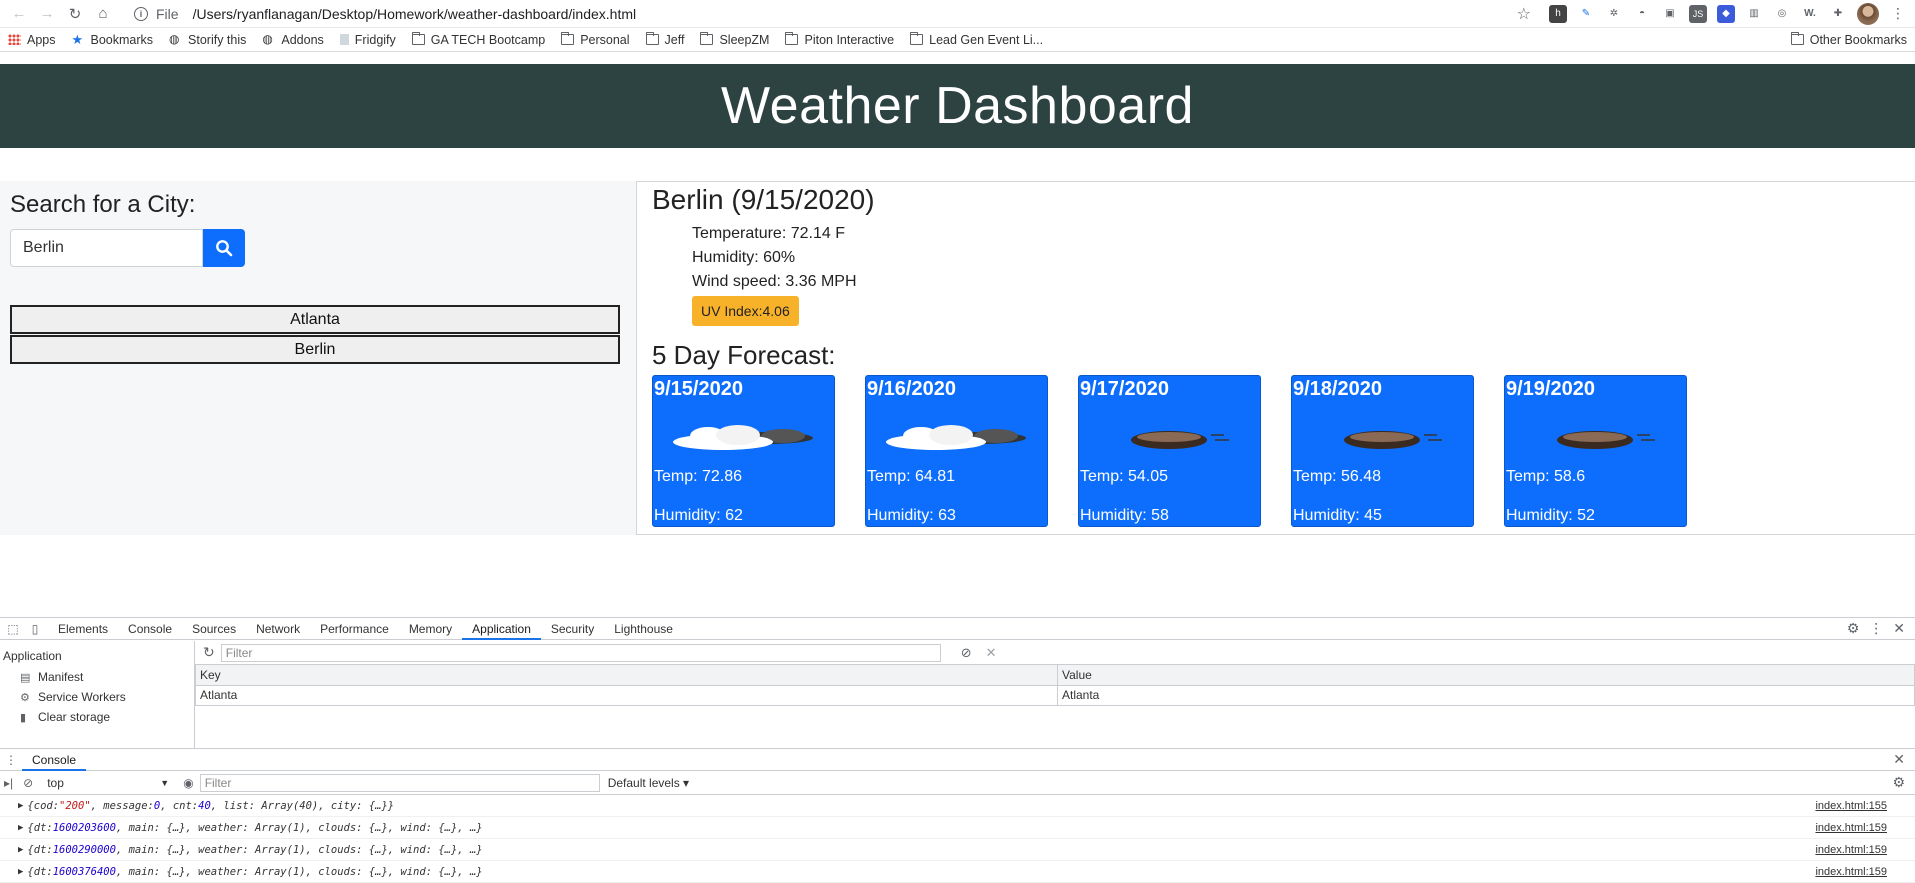  What do you see at coordinates (643, 629) in the screenshot?
I see `tab-lighthouse: Lighthouse` at bounding box center [643, 629].